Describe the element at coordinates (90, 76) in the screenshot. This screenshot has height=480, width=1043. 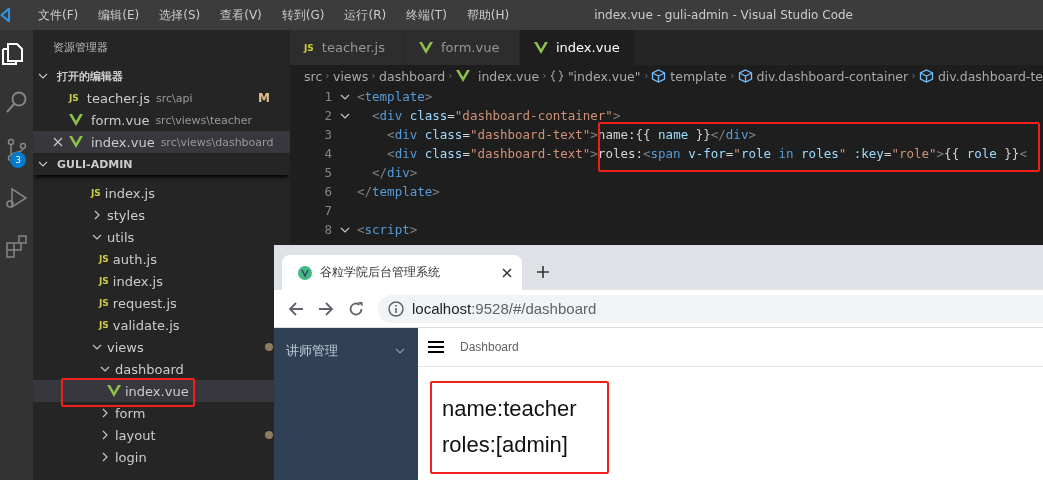
I see `section-title: 打开的编辑器` at that location.